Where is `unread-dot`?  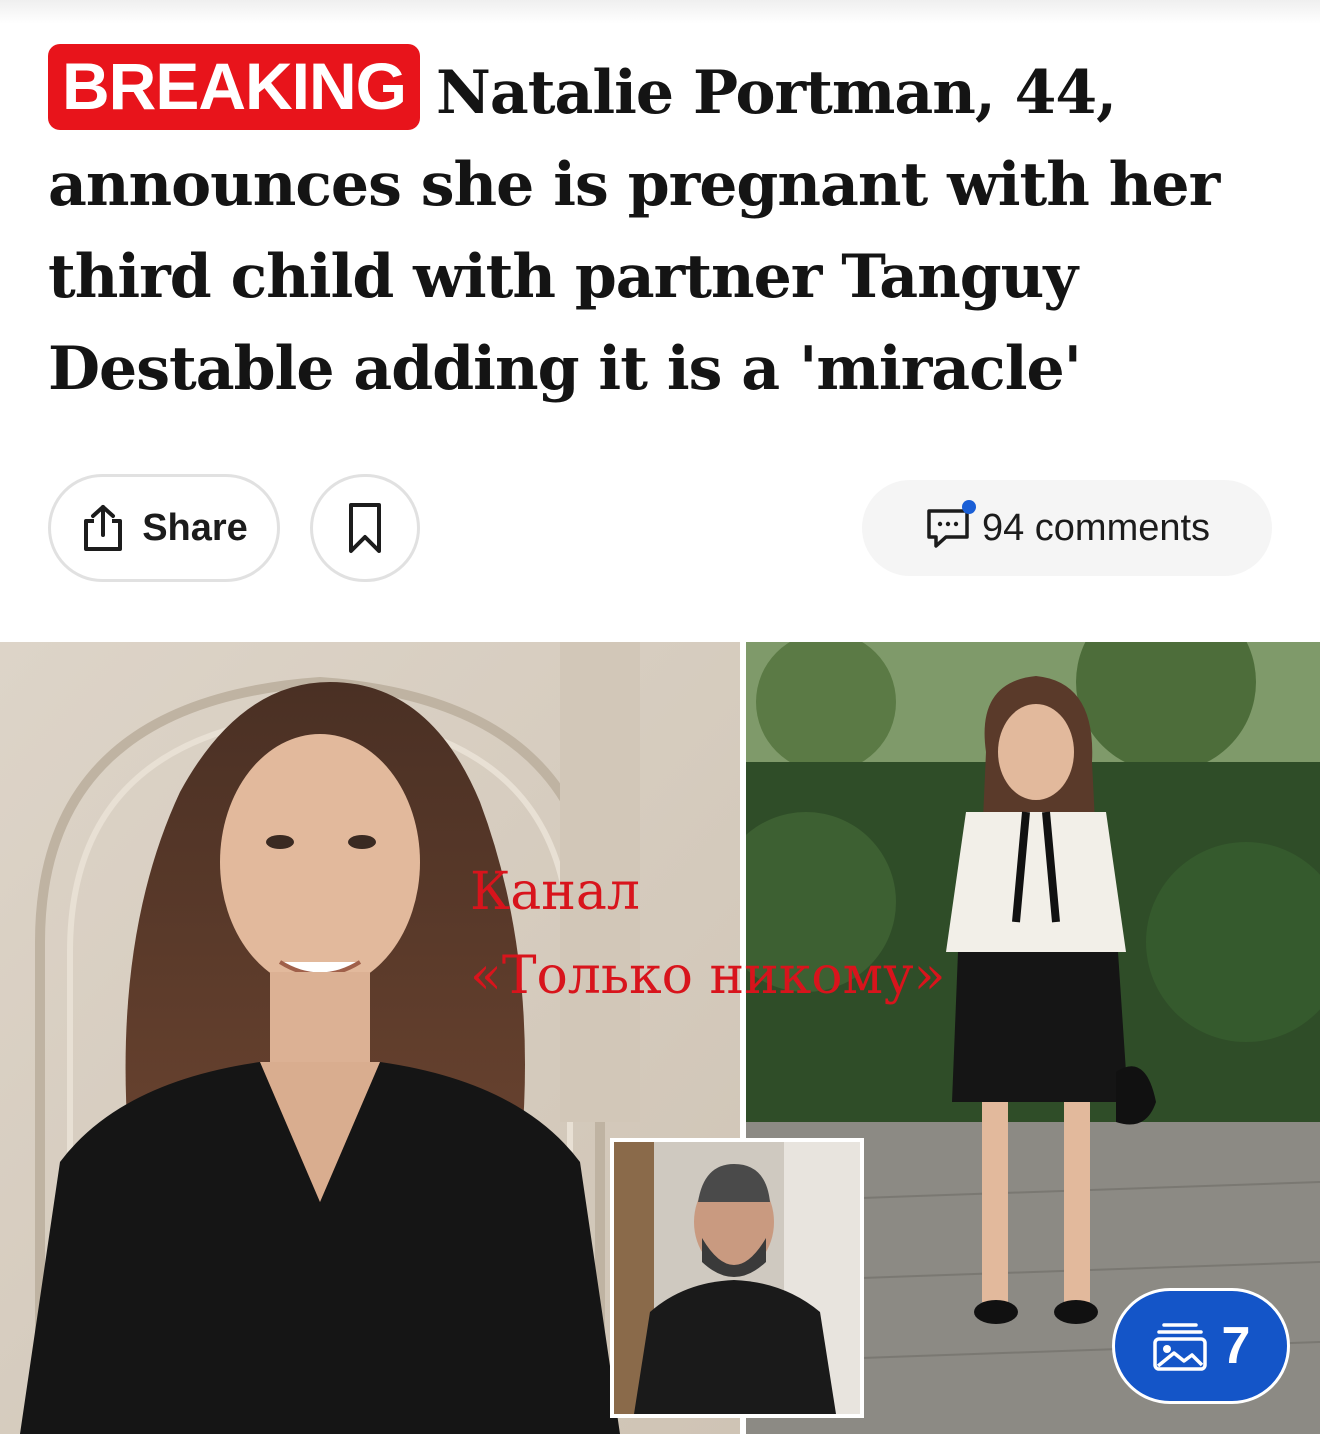 unread-dot is located at coordinates (968, 507).